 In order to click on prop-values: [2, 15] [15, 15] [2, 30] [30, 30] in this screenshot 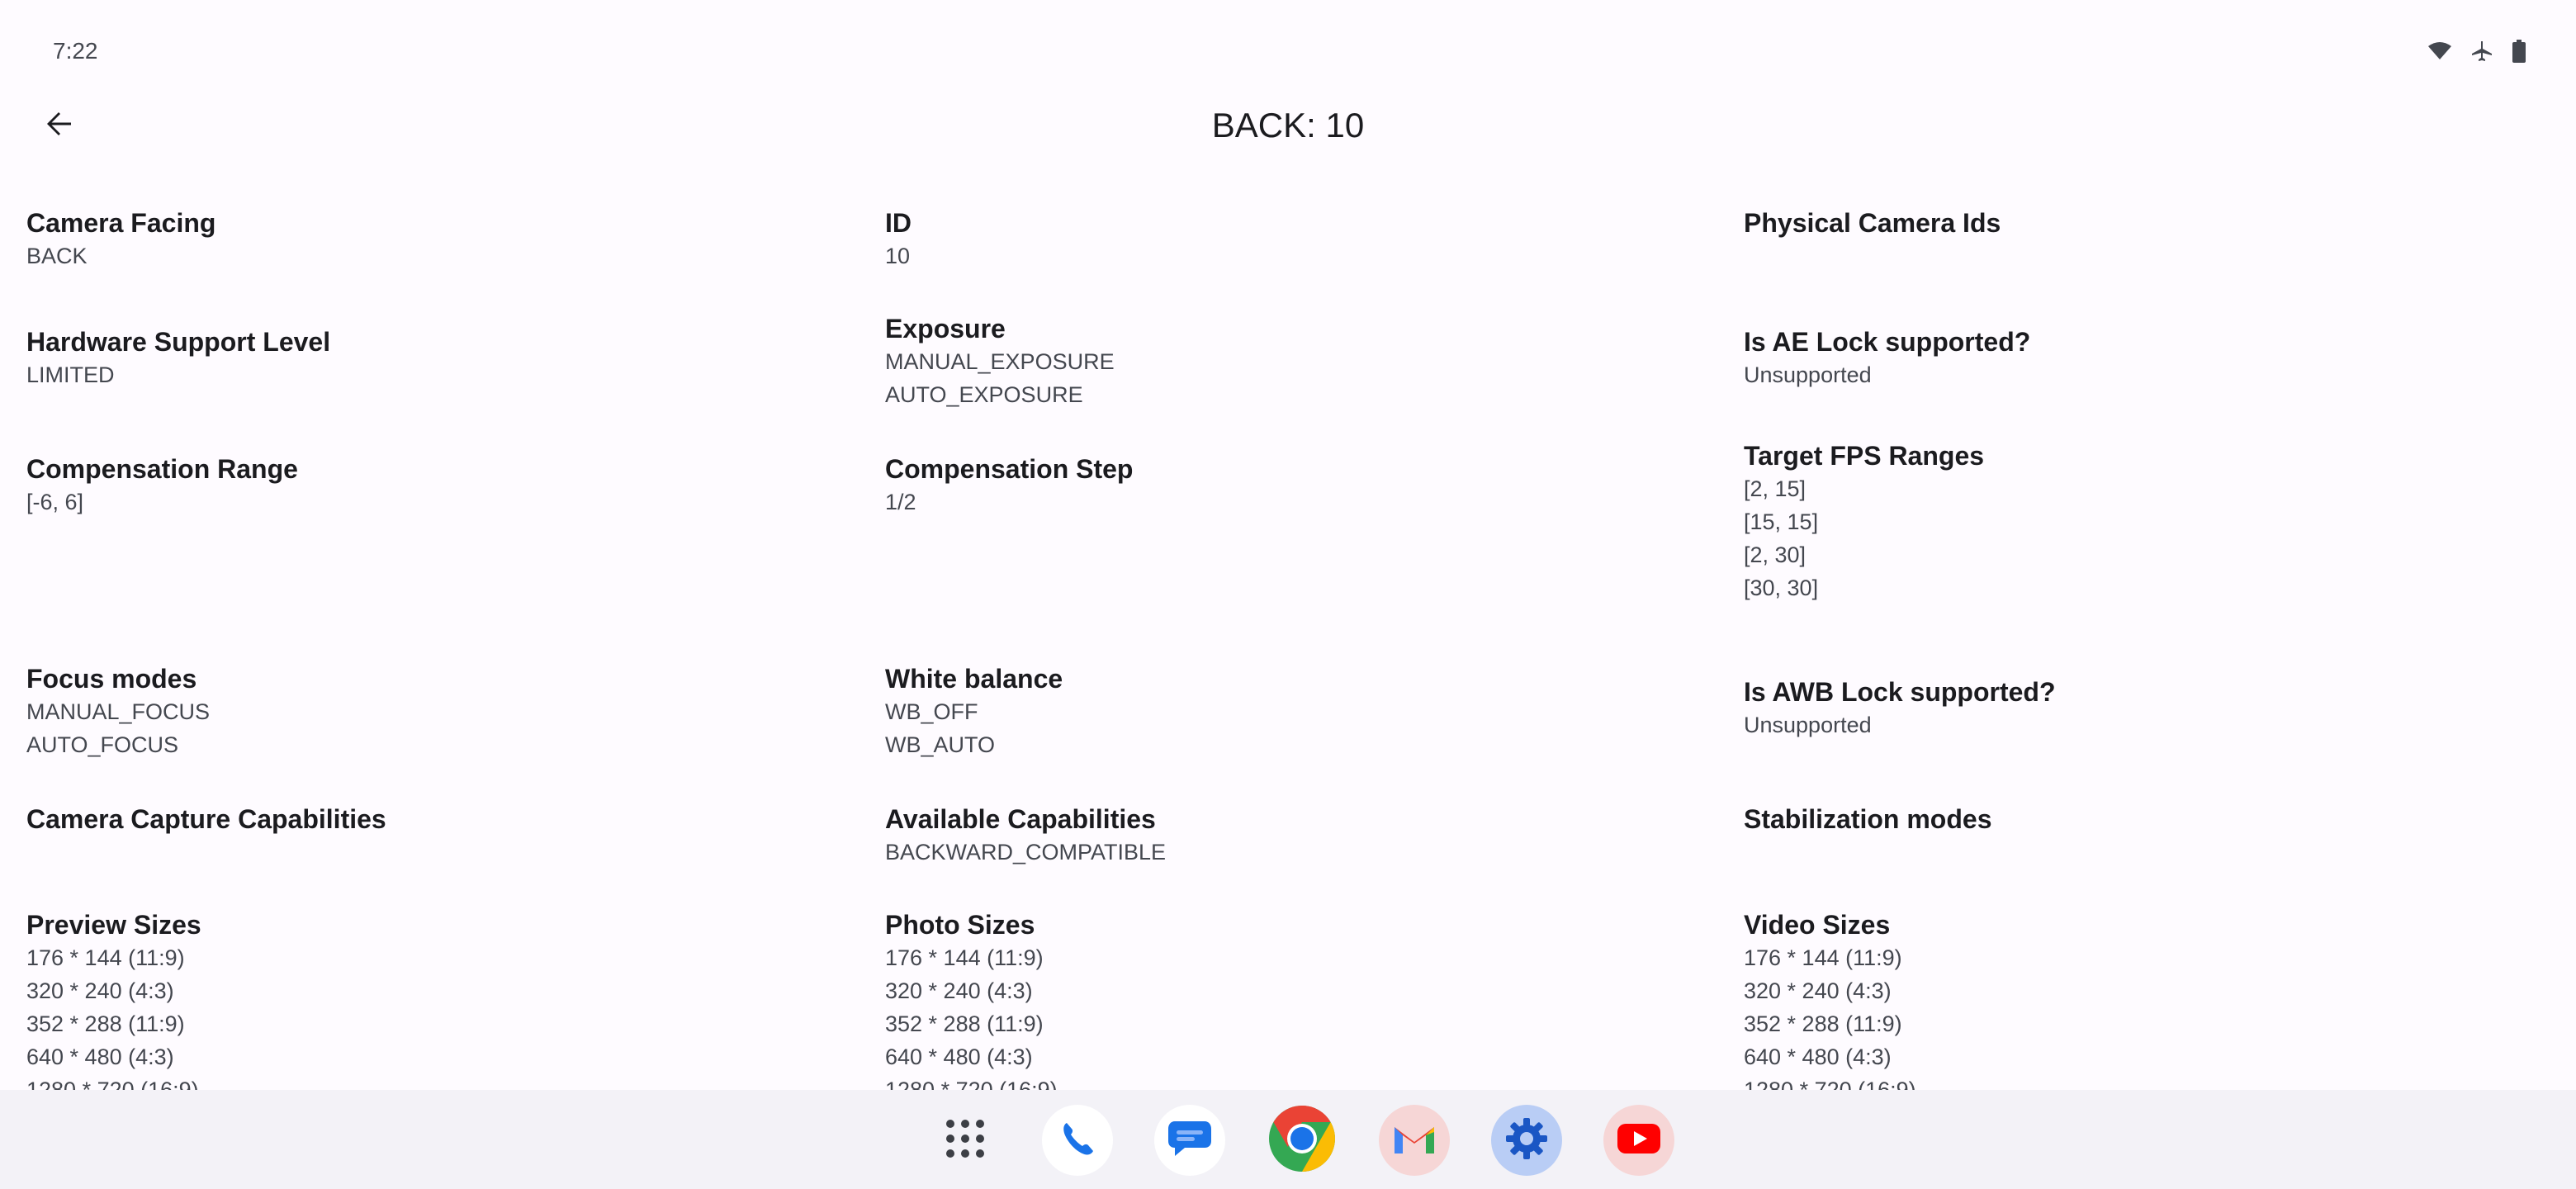, I will do `click(1864, 538)`.